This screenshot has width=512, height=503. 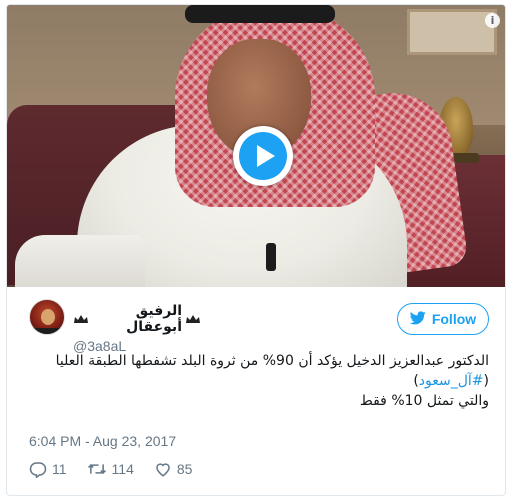 I want to click on display-name: الرفيق أبوعقال, so click(x=137, y=319).